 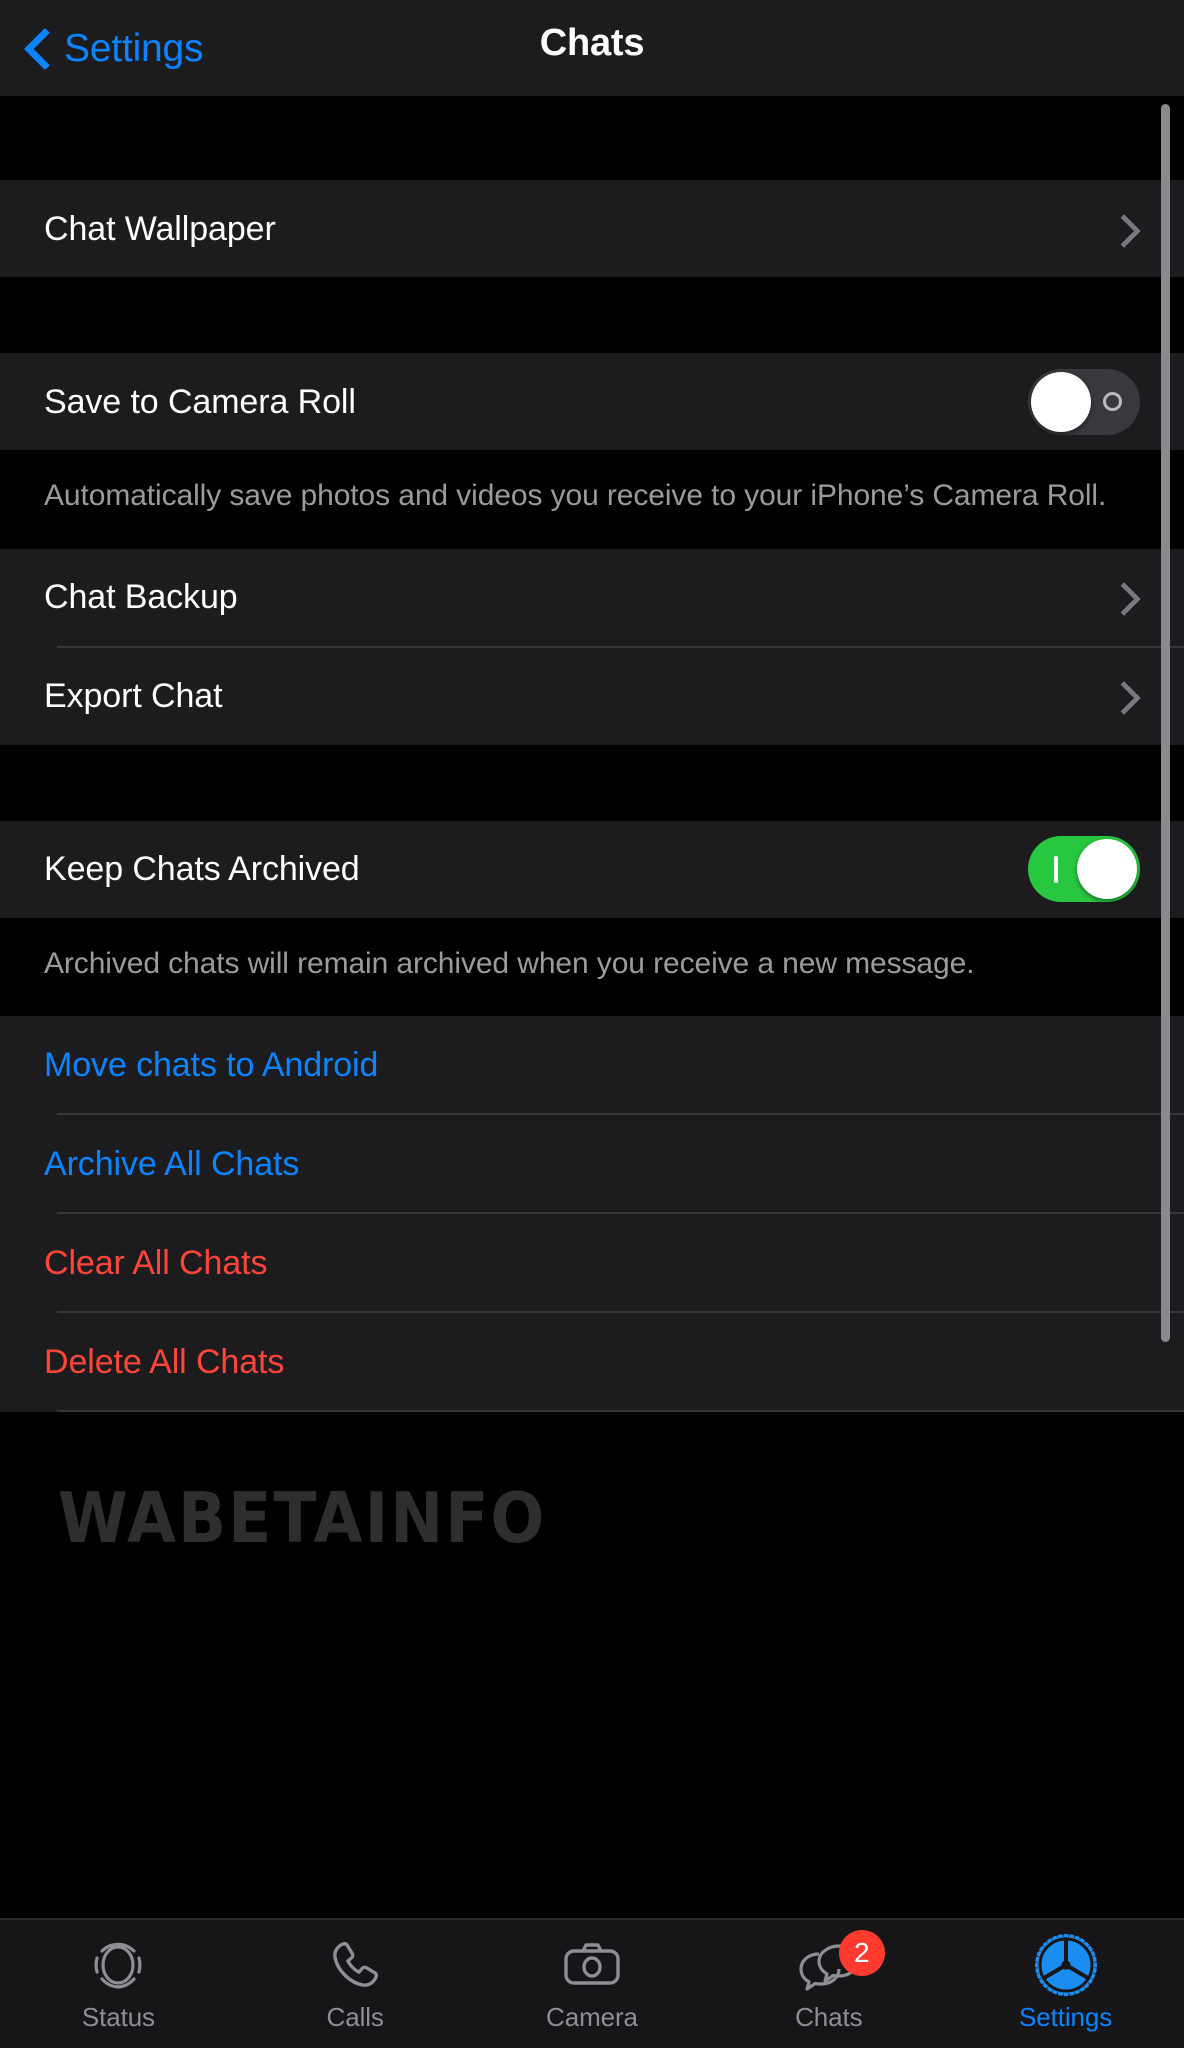 I want to click on camera-icon, so click(x=592, y=1965).